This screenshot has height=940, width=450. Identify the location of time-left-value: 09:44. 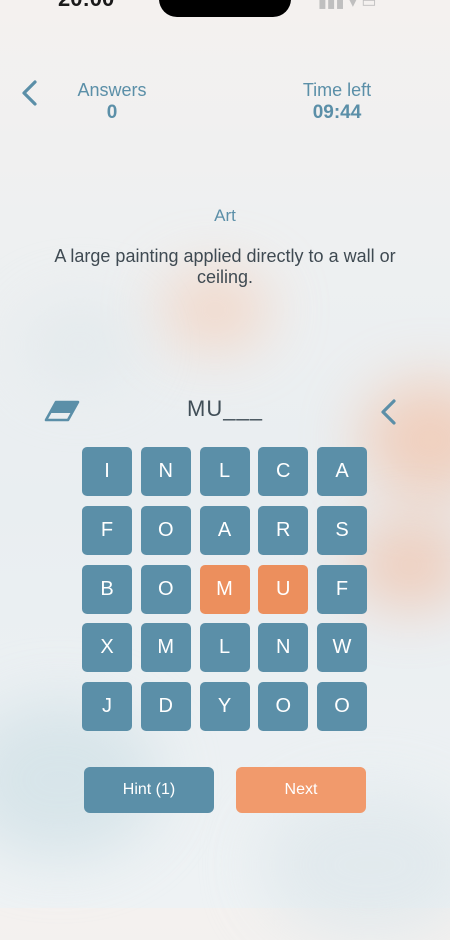
(337, 112).